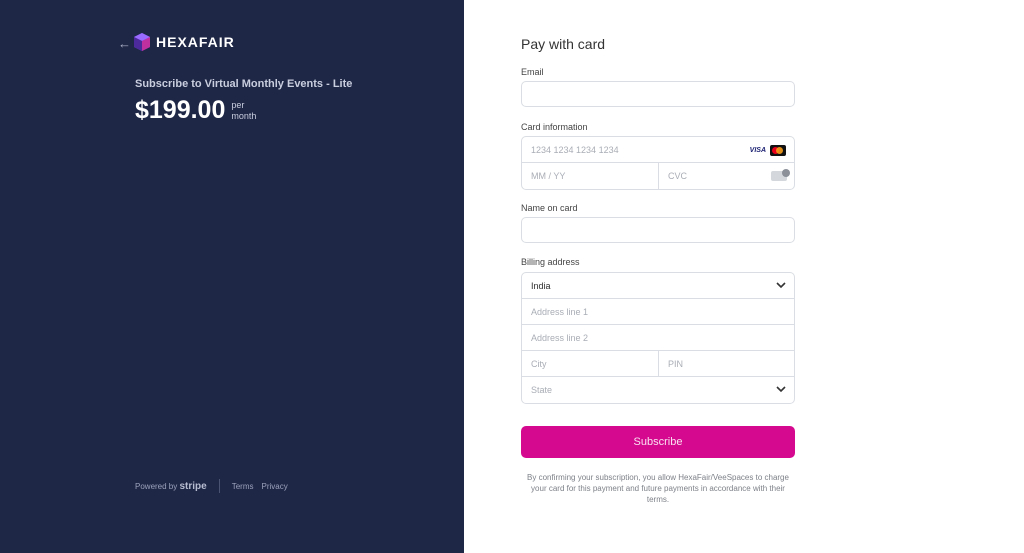 Image resolution: width=1024 pixels, height=553 pixels. Describe the element at coordinates (658, 286) in the screenshot. I see `country-select: India` at that location.